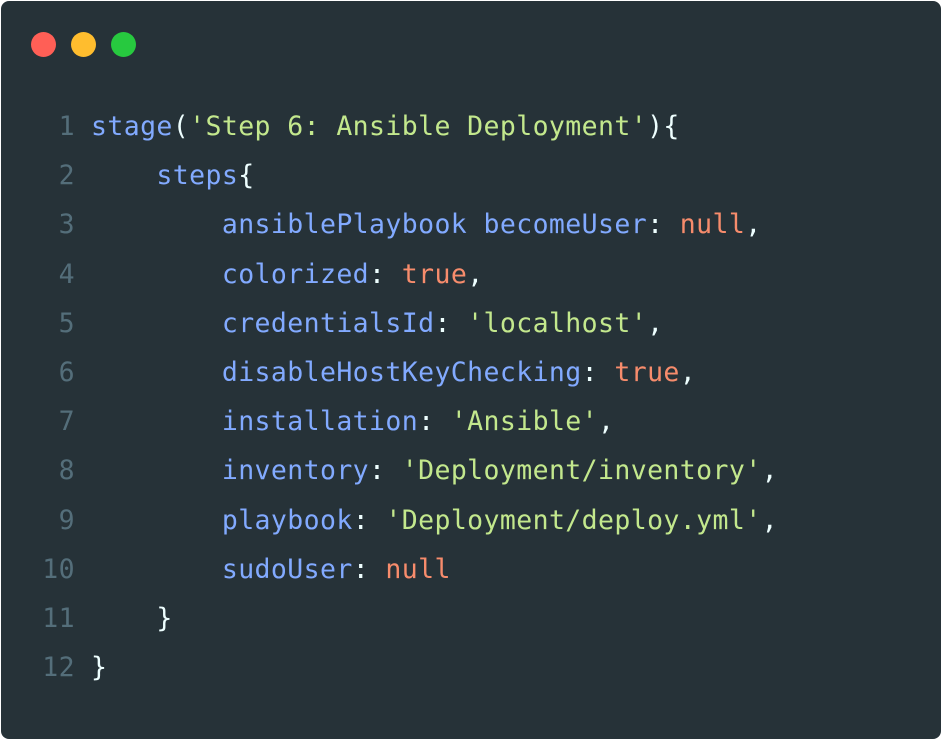 The image size is (942, 740). What do you see at coordinates (43, 44) in the screenshot?
I see `close-button` at bounding box center [43, 44].